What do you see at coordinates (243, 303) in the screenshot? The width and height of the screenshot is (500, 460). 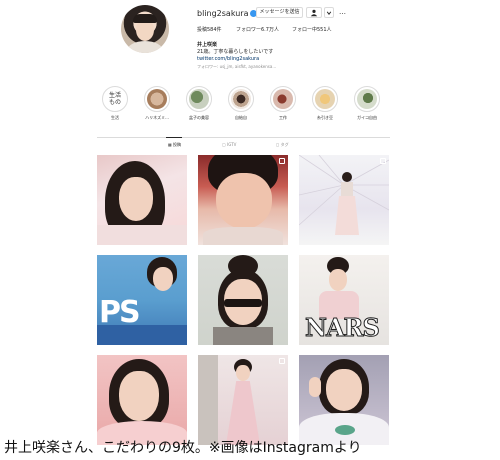 I see `post-unibrow` at bounding box center [243, 303].